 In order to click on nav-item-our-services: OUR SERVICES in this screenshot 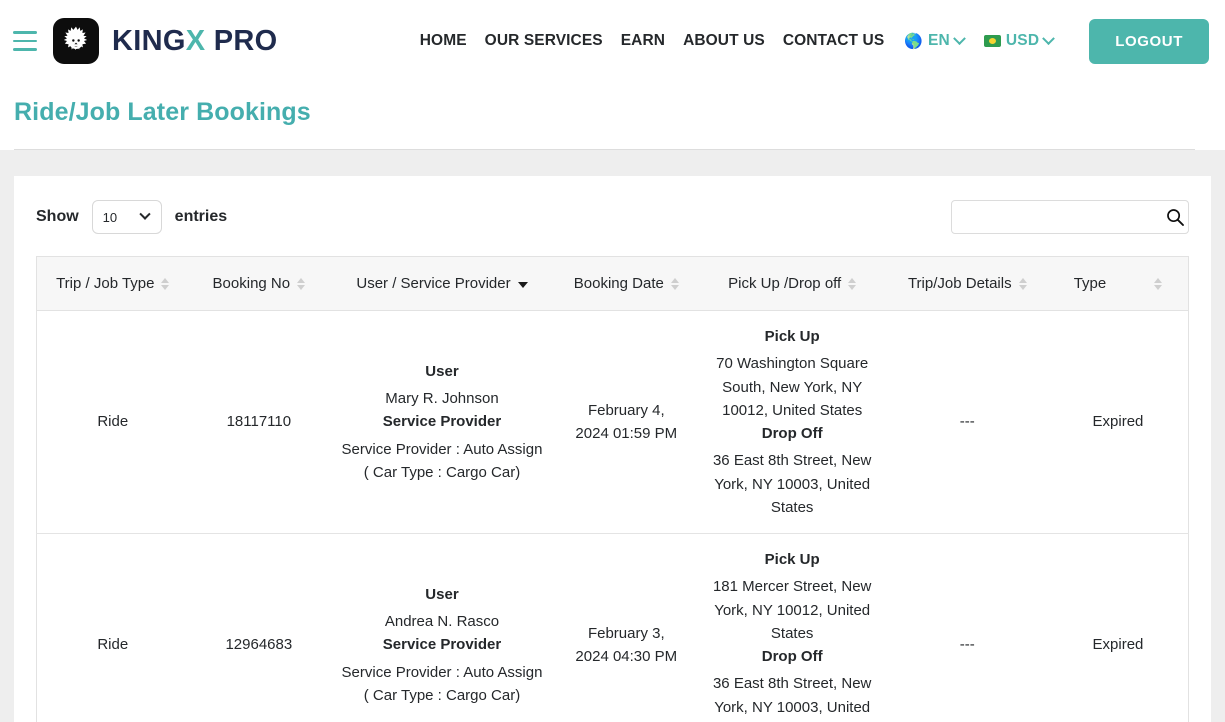, I will do `click(544, 41)`.